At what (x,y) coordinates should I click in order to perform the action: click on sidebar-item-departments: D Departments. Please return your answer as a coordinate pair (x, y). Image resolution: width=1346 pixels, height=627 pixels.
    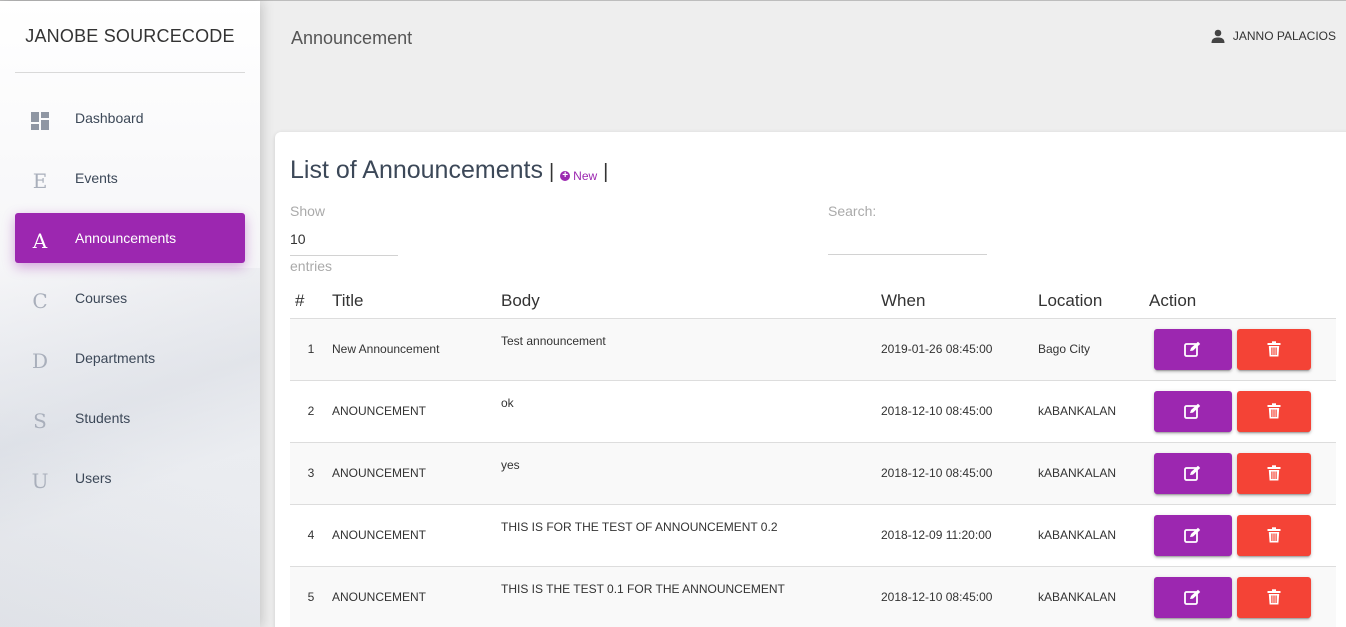
    Looking at the image, I should click on (130, 358).